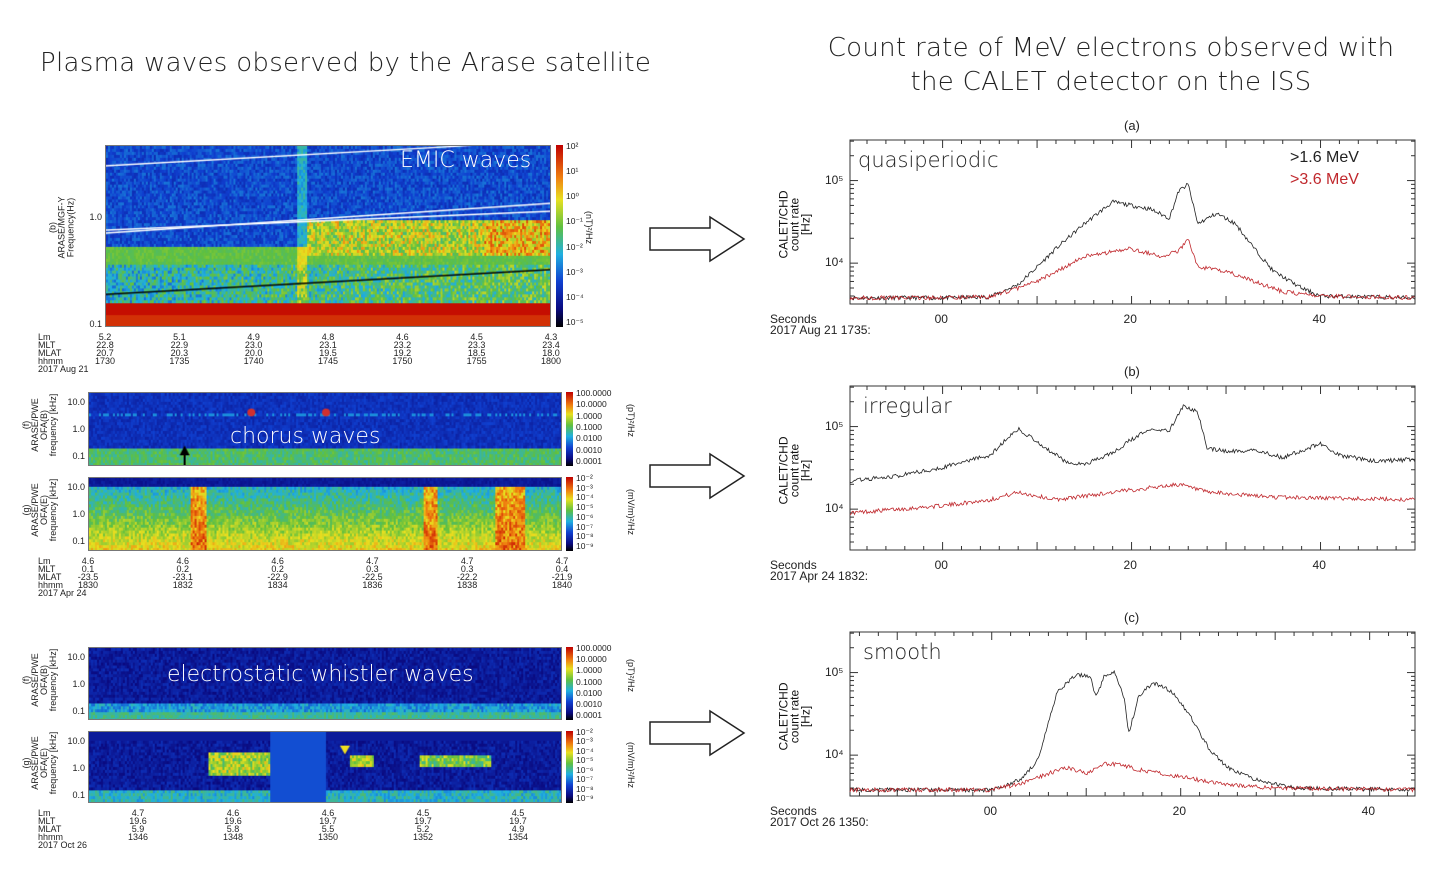 Image resolution: width=1440 pixels, height=891 pixels. I want to click on colorbar-tick-label: 10⁻⁸, so click(585, 536).